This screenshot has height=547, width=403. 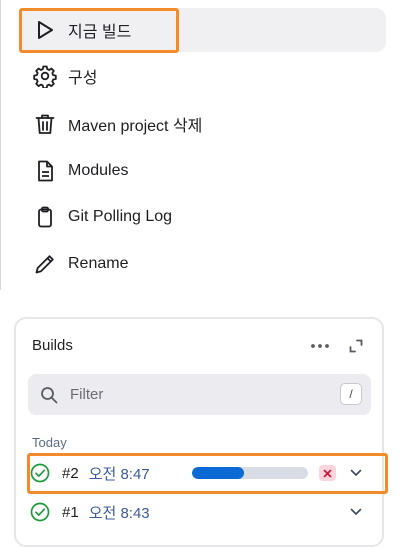 I want to click on filter-field: /, so click(x=199, y=394).